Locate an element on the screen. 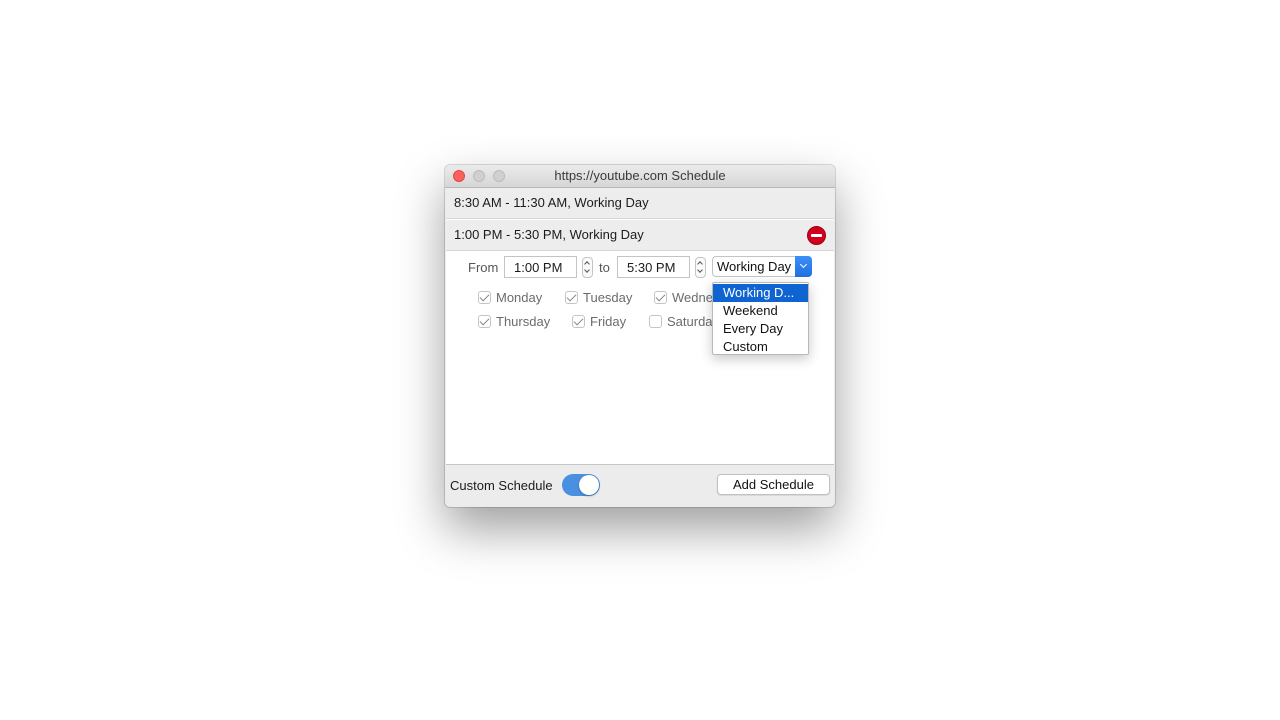 The width and height of the screenshot is (1280, 720). toggle-knob is located at coordinates (589, 485).